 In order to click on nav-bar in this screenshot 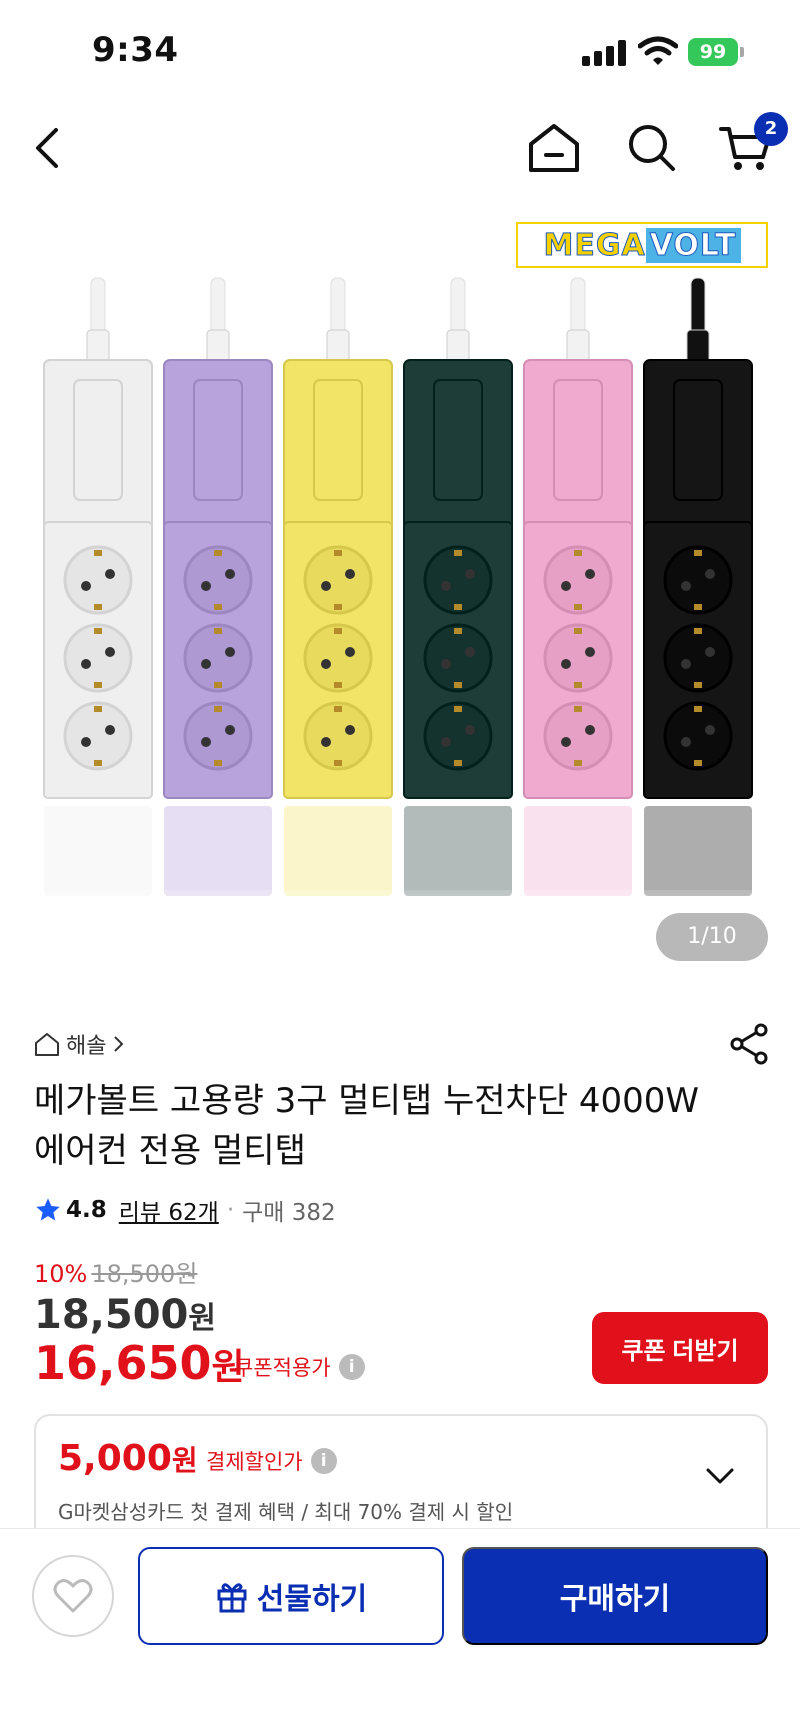, I will do `click(400, 150)`.